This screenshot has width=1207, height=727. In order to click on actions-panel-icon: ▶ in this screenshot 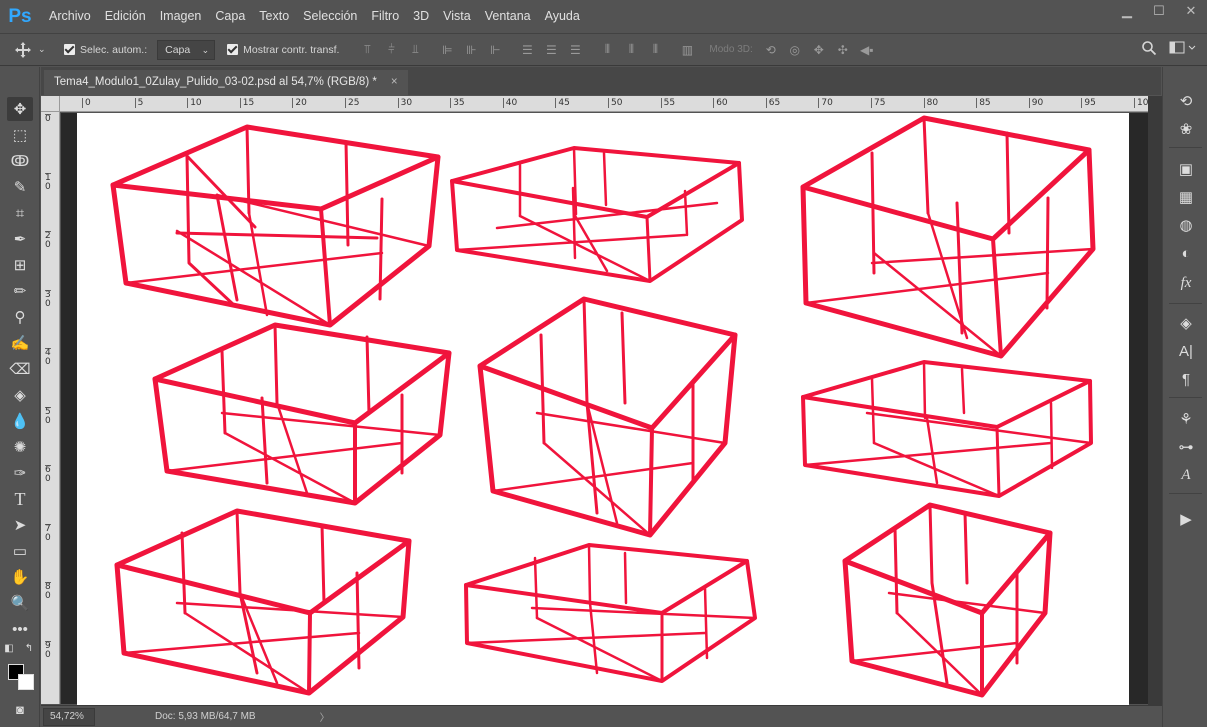, I will do `click(1186, 519)`.